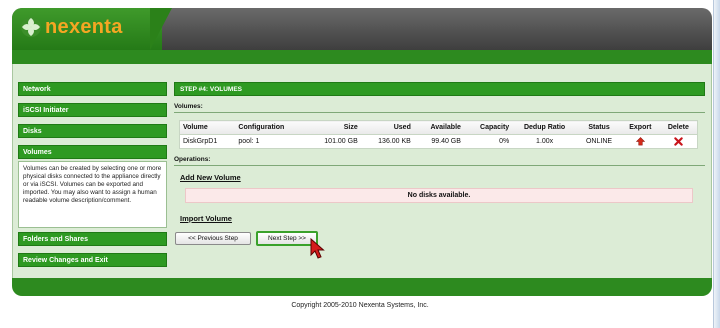 This screenshot has height=328, width=720. Describe the element at coordinates (333, 127) in the screenshot. I see `col-size: Size` at that location.